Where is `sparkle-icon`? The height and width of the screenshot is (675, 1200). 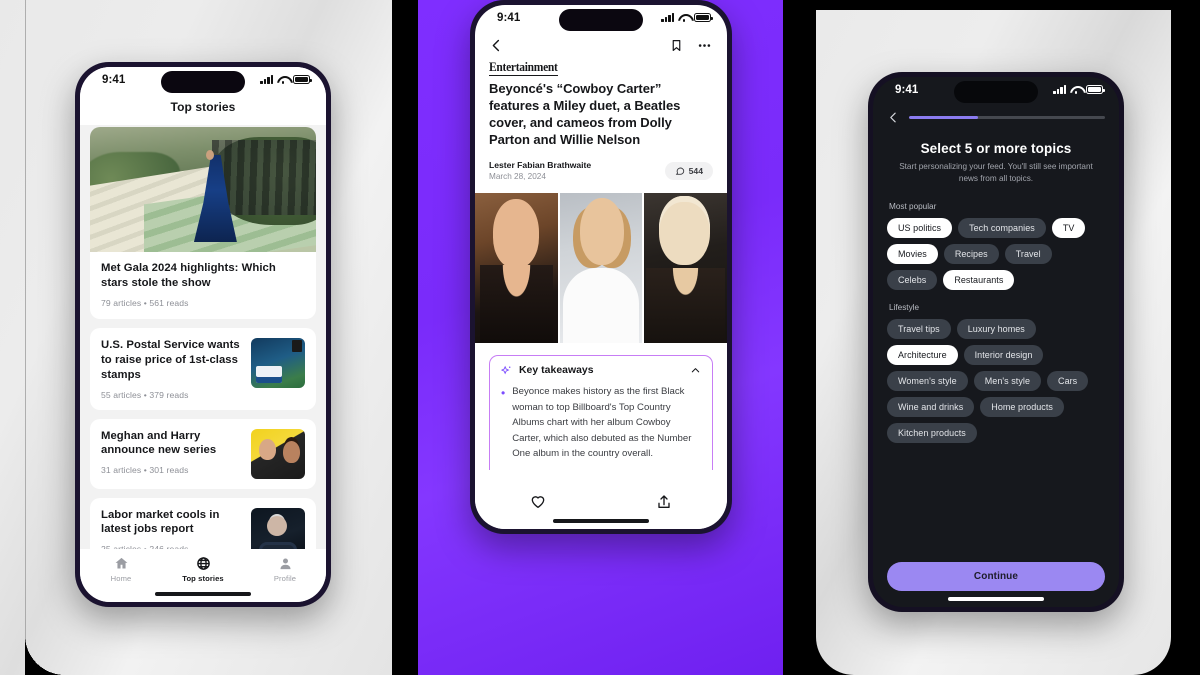
sparkle-icon is located at coordinates (506, 370).